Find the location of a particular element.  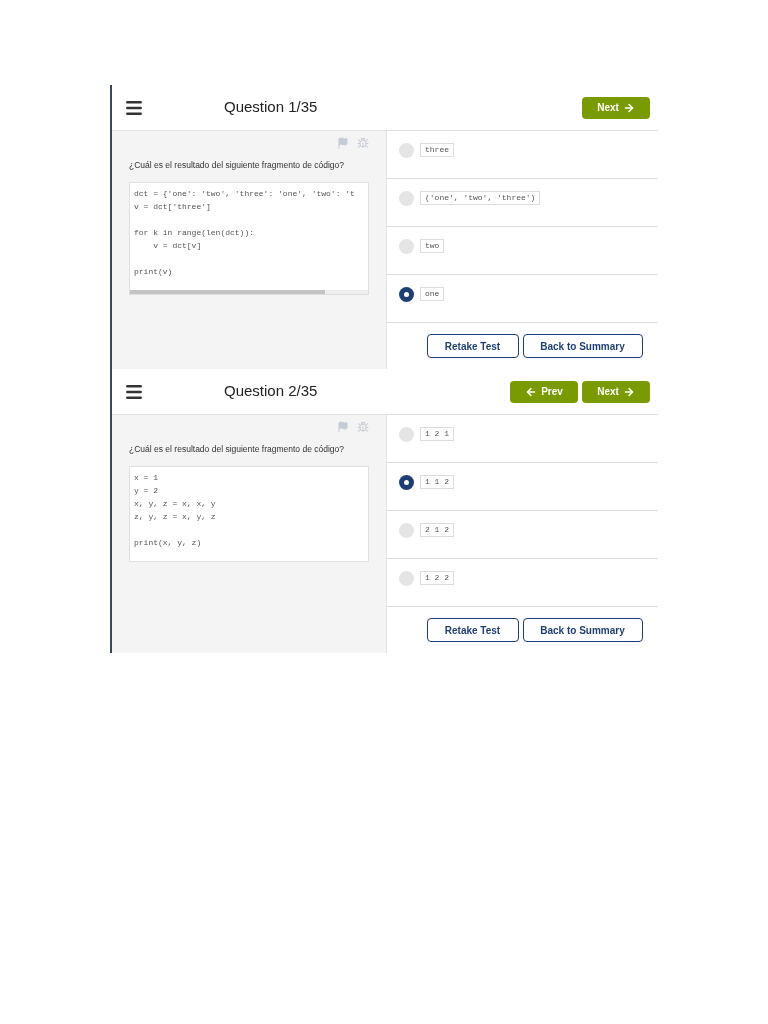

option-code: 1 2 1 is located at coordinates (437, 434).